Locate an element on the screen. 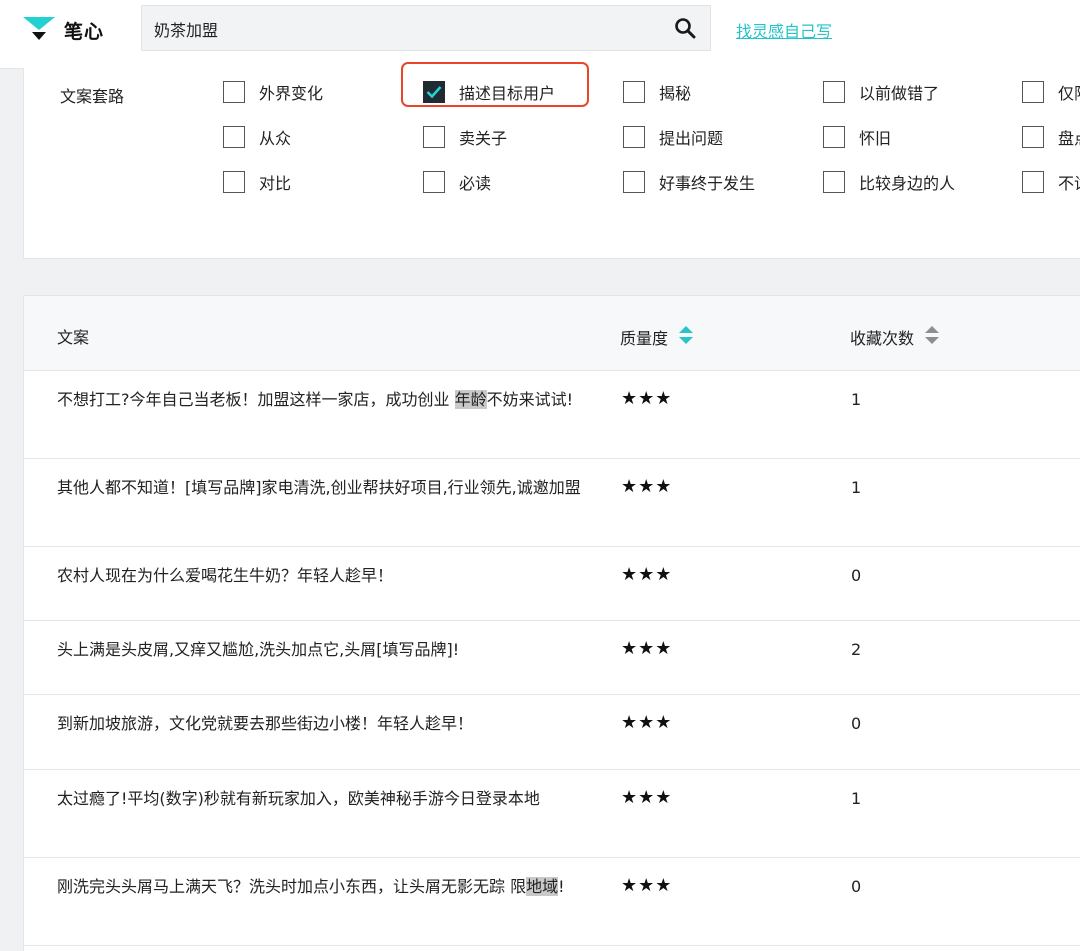 The width and height of the screenshot is (1080, 951). filter-option-did-wrong-before: 以前做错了 is located at coordinates (881, 92).